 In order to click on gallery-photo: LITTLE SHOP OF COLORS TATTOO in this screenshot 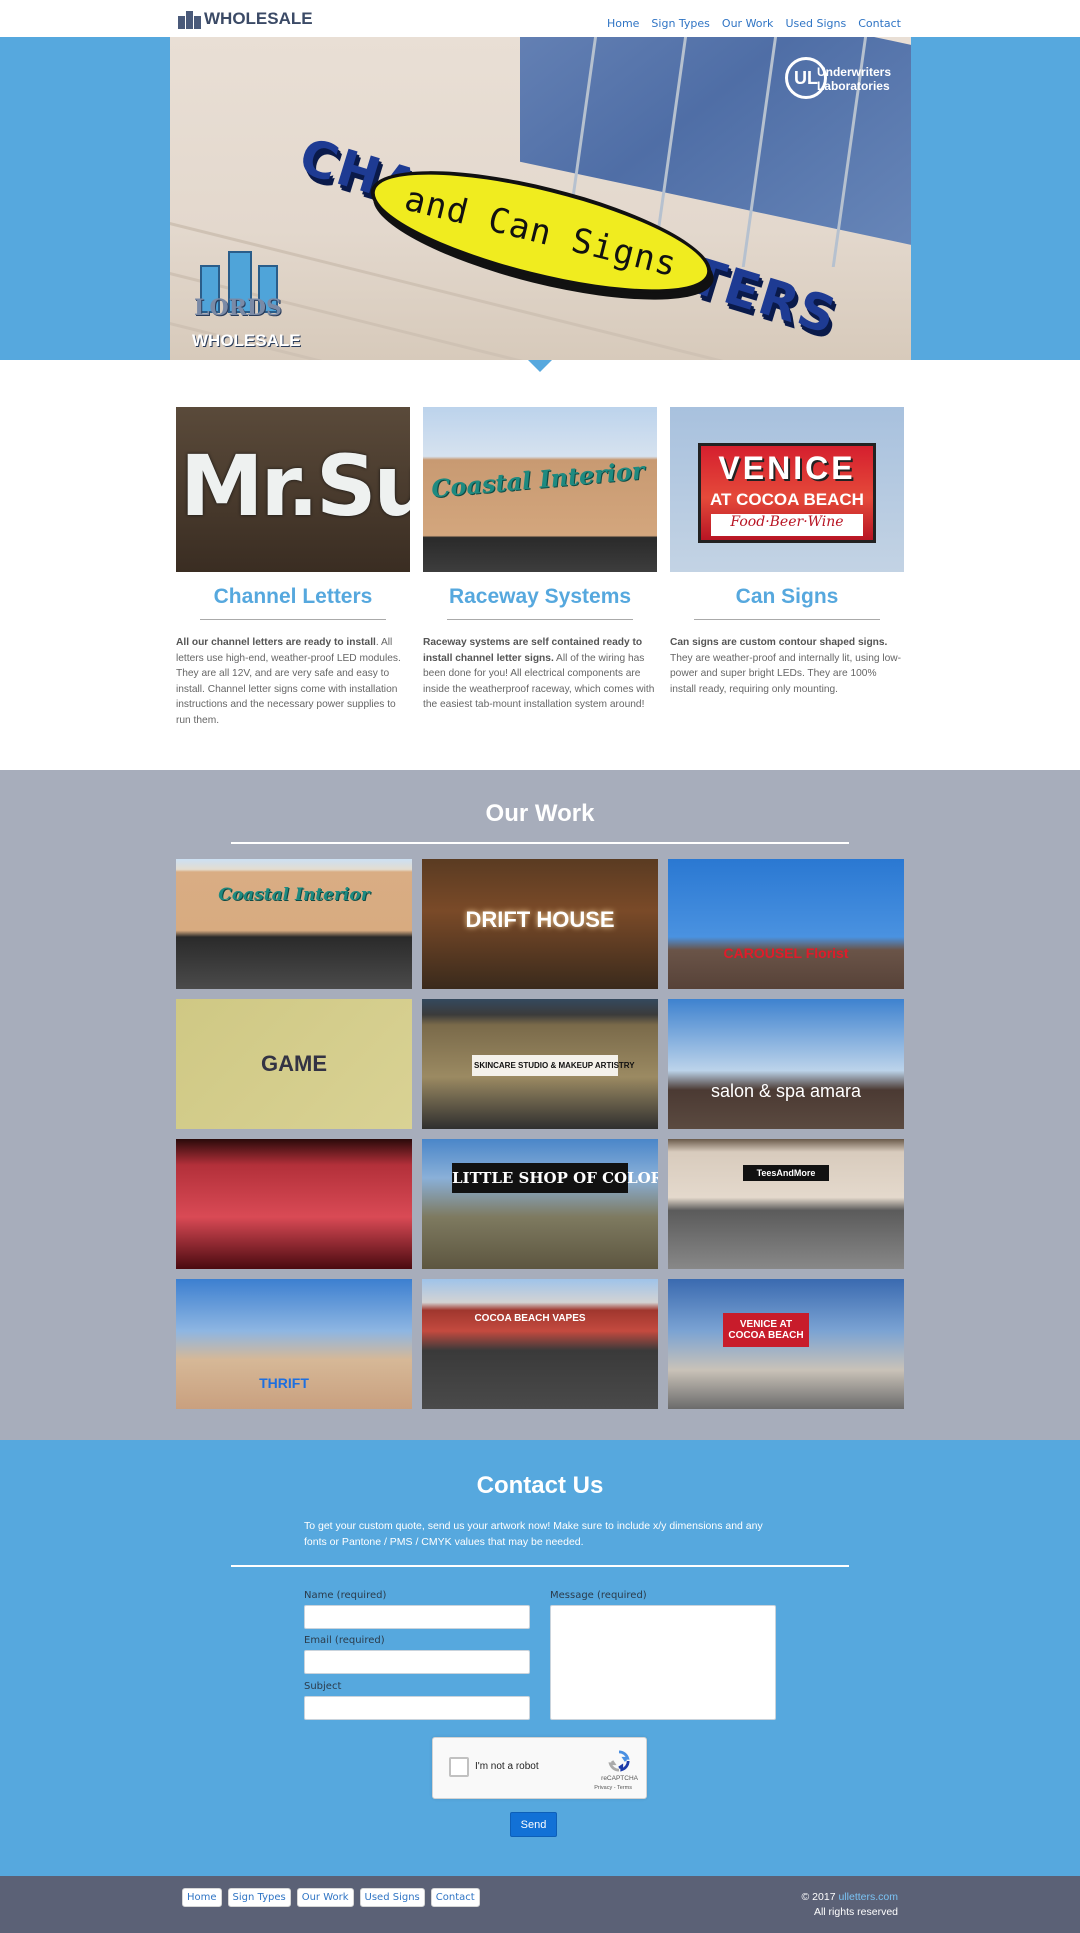, I will do `click(540, 1204)`.